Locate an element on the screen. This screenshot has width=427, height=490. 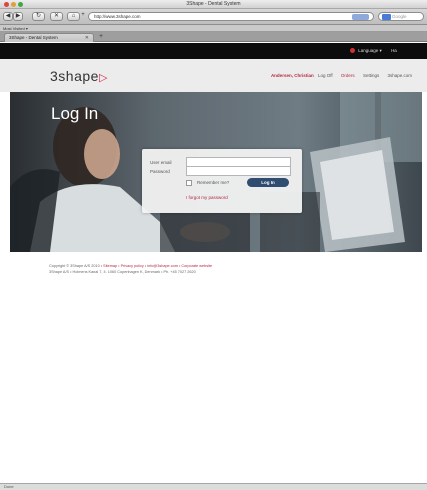
back-button: ◀ is located at coordinates (8, 16).